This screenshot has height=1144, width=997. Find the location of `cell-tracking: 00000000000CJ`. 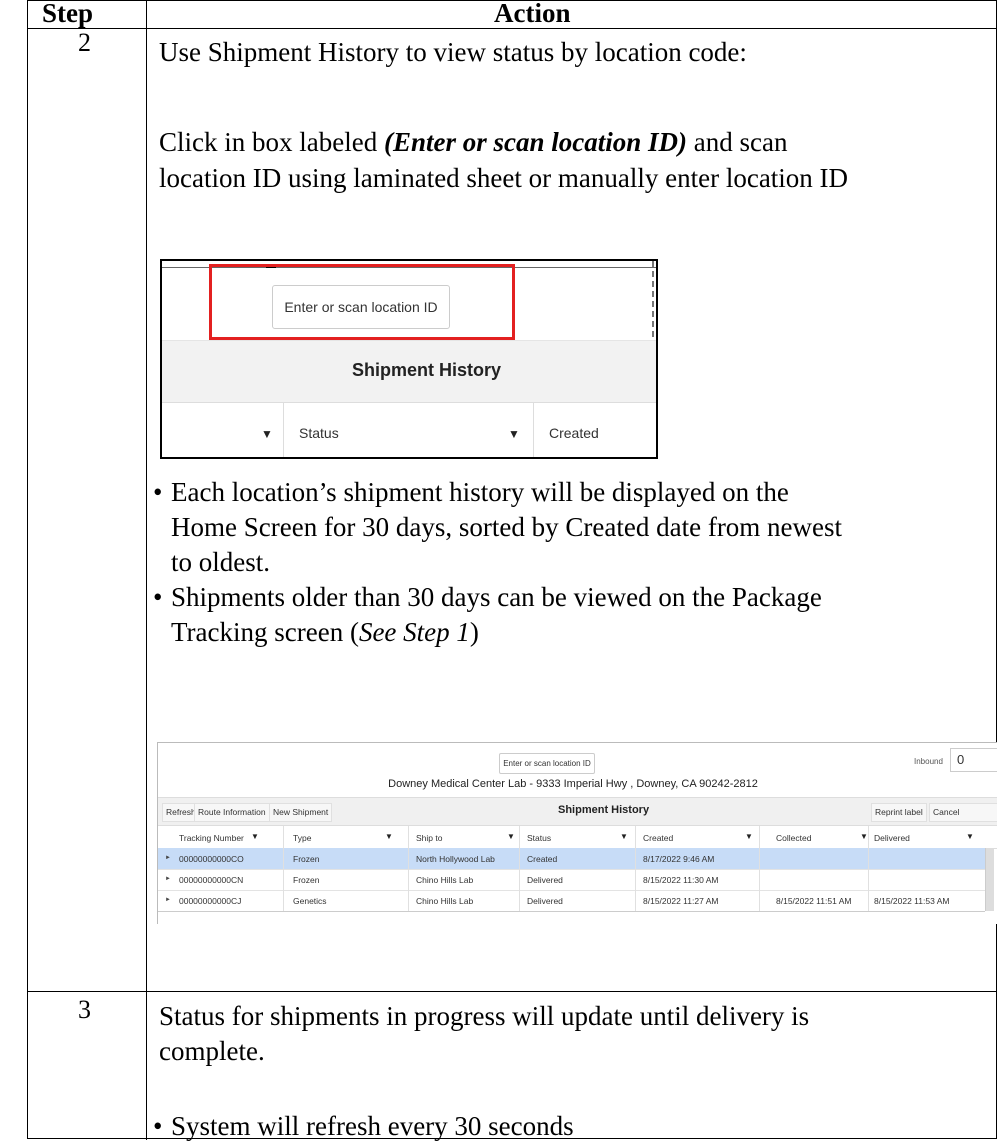

cell-tracking: 00000000000CJ is located at coordinates (210, 901).